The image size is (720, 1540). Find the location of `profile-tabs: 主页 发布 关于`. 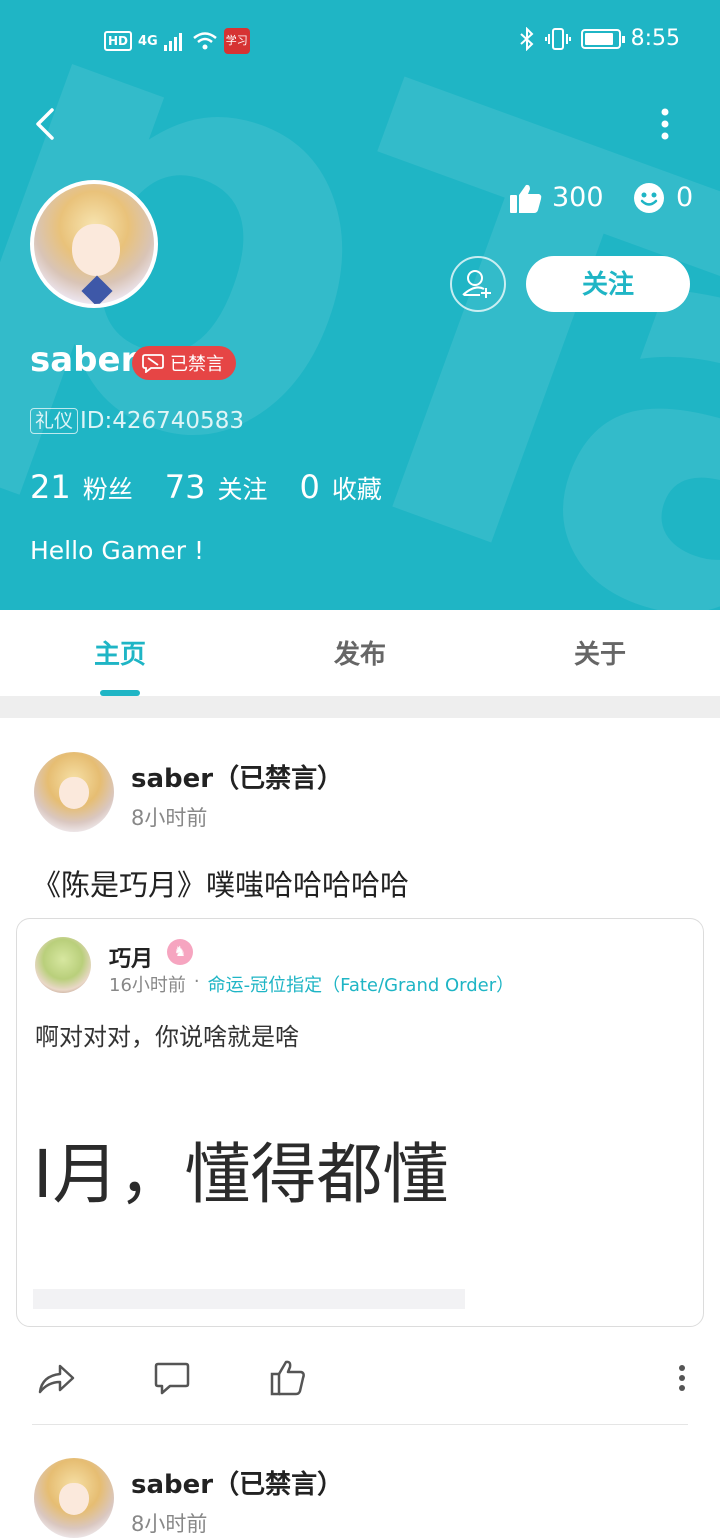

profile-tabs: 主页 发布 关于 is located at coordinates (360, 653).